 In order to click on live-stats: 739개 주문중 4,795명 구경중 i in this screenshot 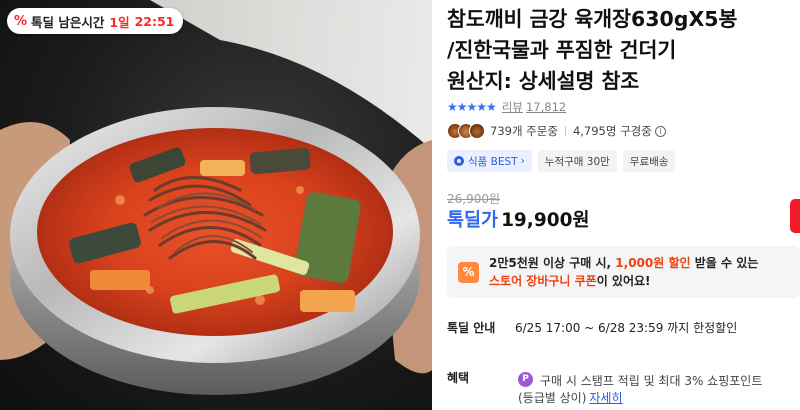, I will do `click(556, 131)`.